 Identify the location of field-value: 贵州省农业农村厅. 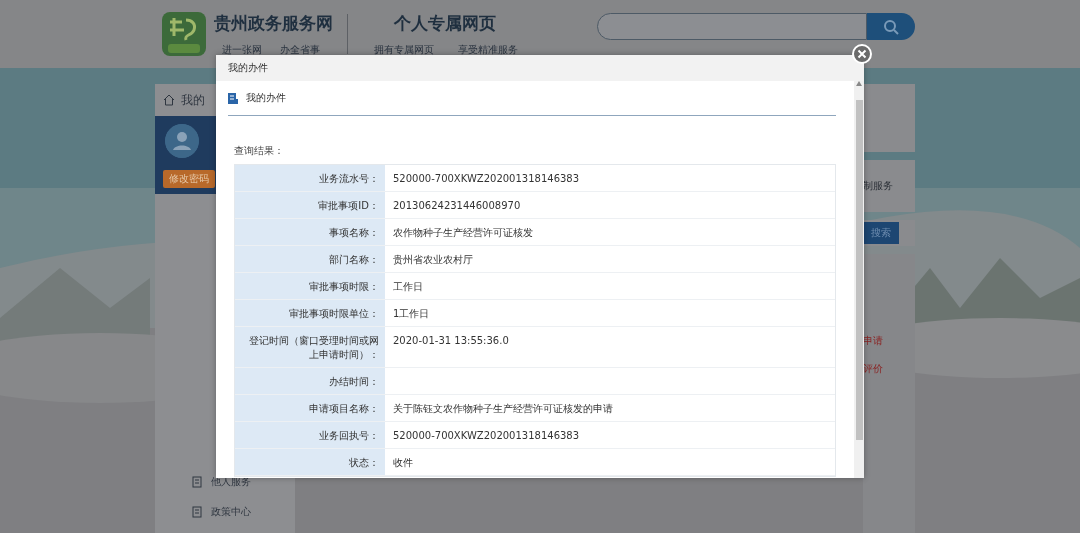
(433, 260).